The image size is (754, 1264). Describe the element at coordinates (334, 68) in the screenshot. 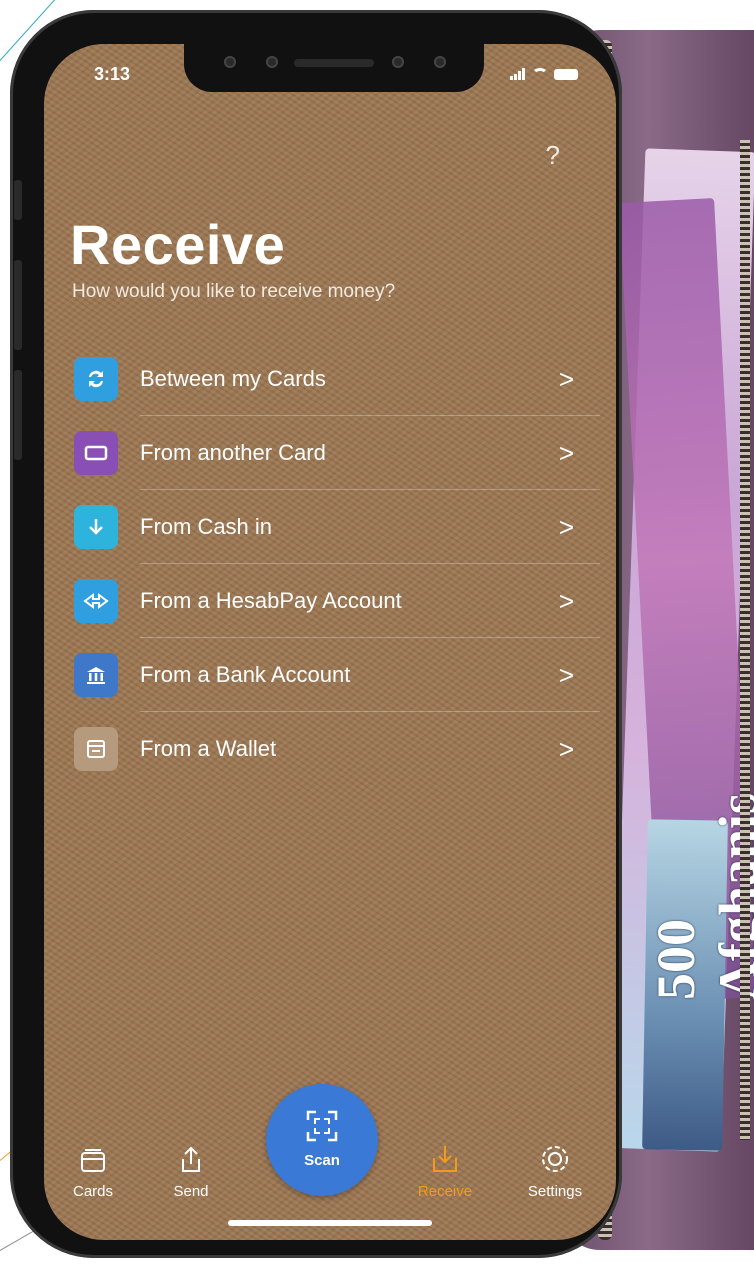

I see `phone-notch` at that location.